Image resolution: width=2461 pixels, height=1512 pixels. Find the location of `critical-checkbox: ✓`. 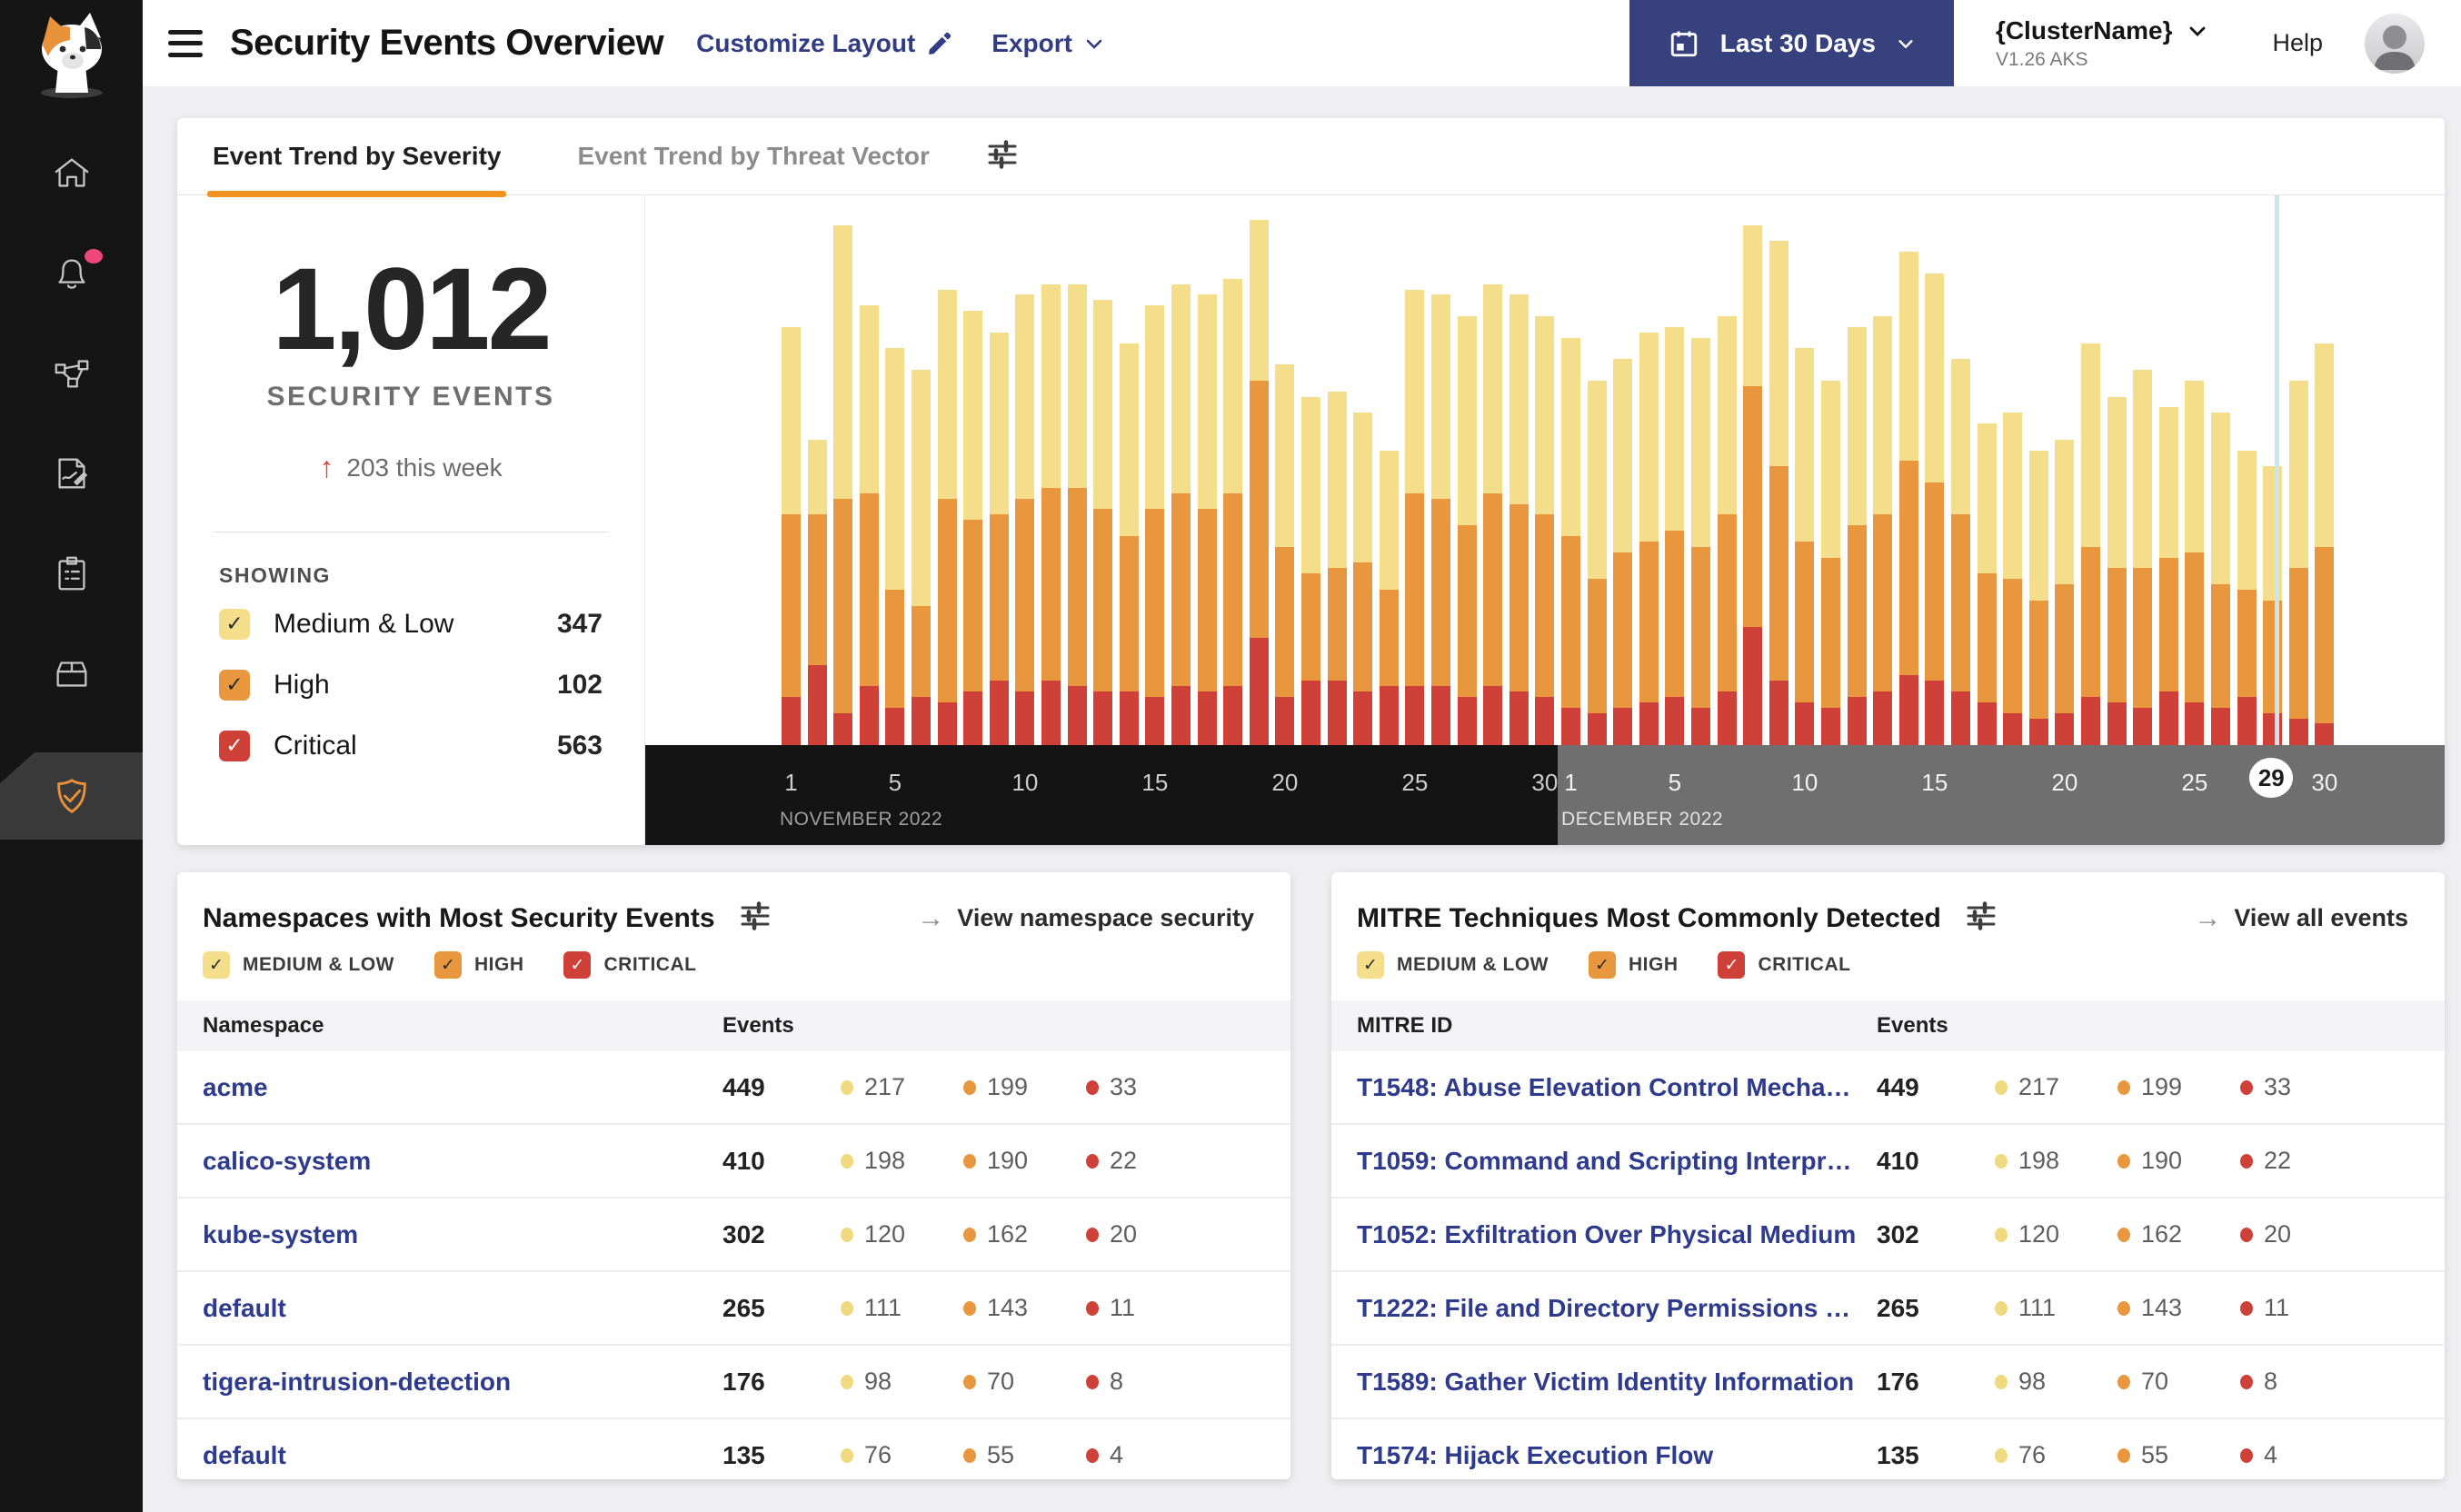

critical-checkbox: ✓ is located at coordinates (235, 745).